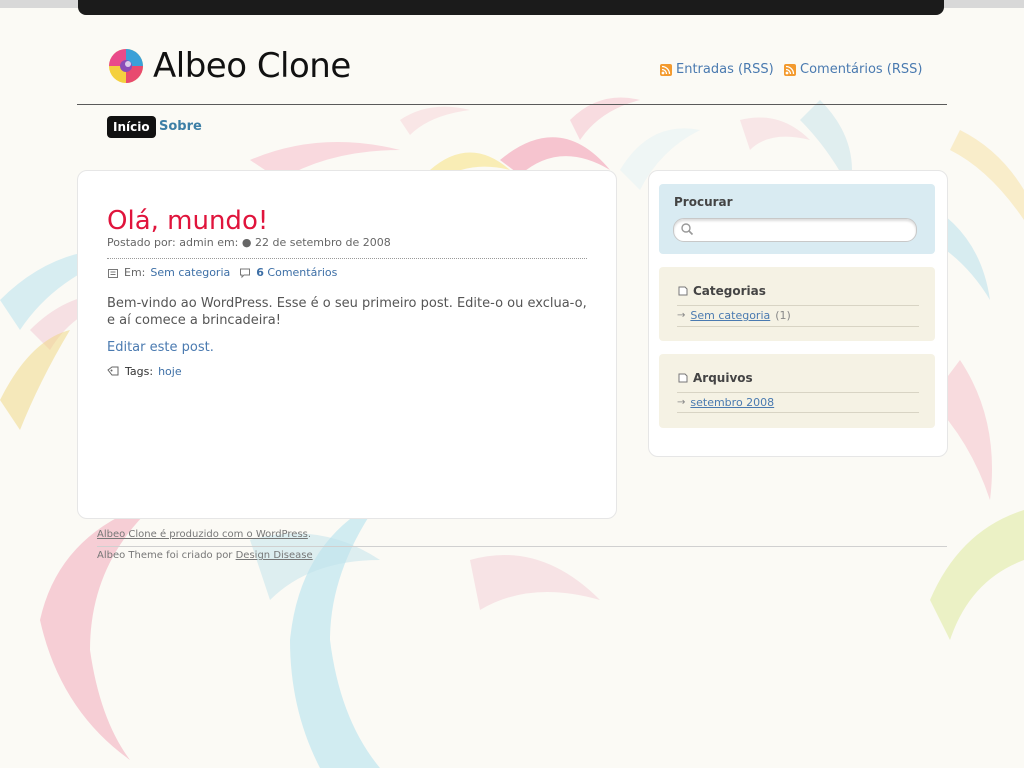 This screenshot has width=1024, height=768. Describe the element at coordinates (126, 66) in the screenshot. I see `site-logo-icon` at that location.